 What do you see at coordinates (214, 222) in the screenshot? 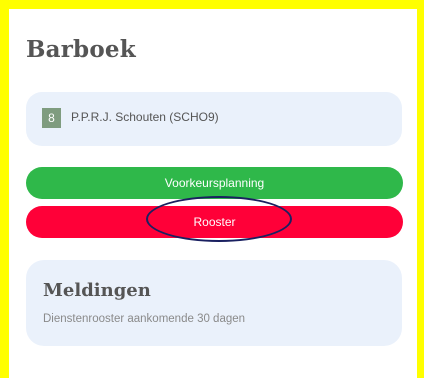
I see `schedule-button: Rooster` at bounding box center [214, 222].